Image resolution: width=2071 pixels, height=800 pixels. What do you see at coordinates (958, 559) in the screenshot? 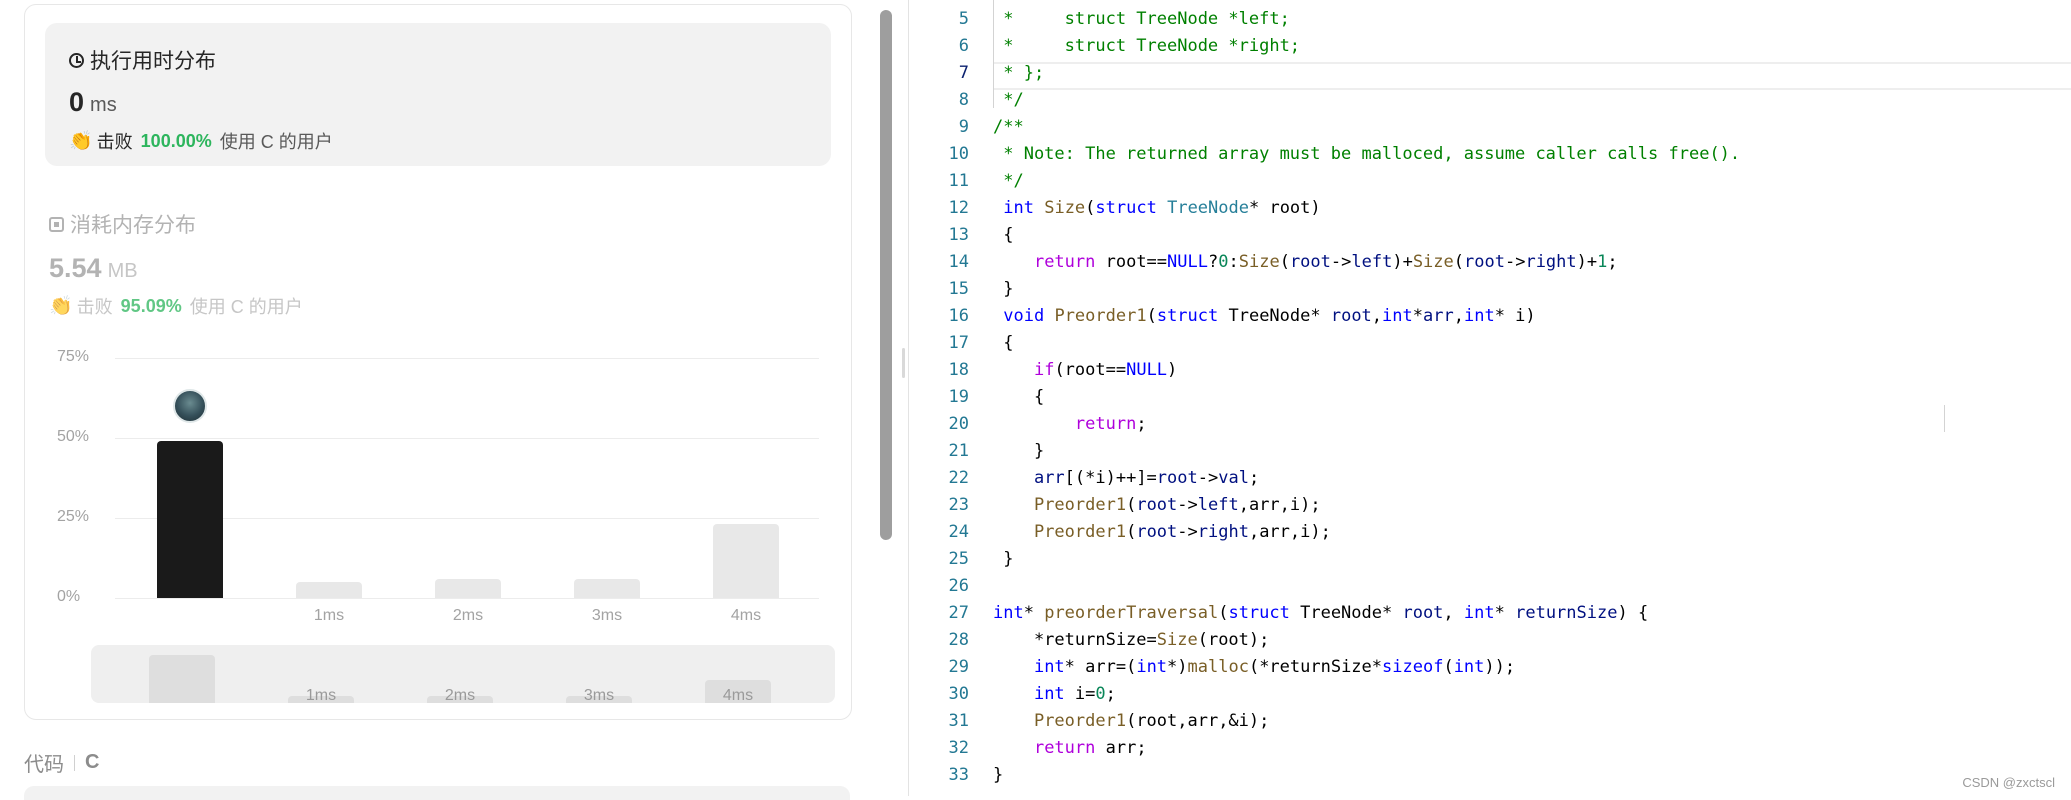
I see `line-number: 25` at bounding box center [958, 559].